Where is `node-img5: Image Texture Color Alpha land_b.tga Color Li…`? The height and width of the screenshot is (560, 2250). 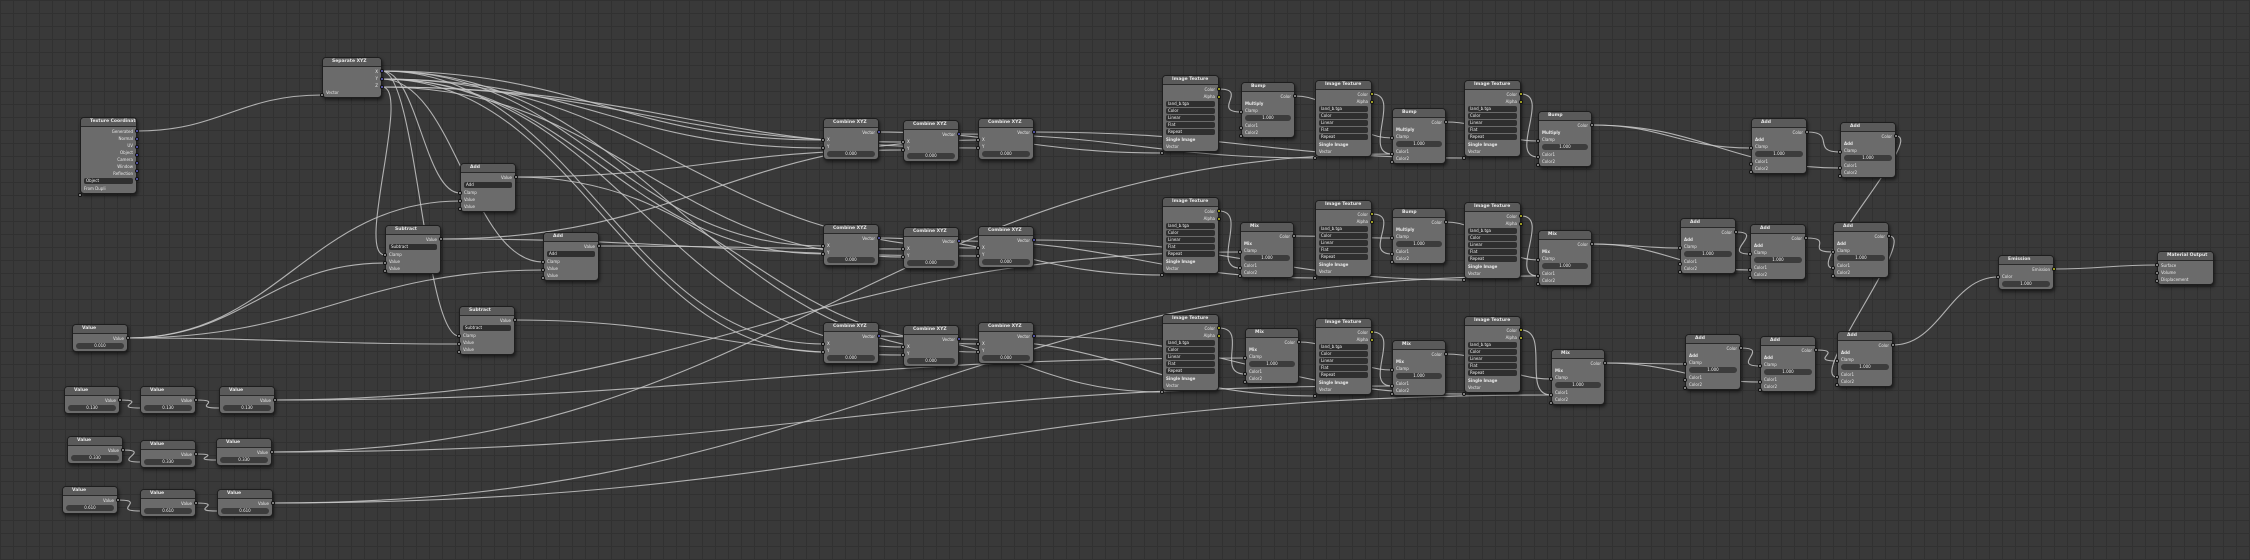
node-img5: Image Texture Color Alpha land_b.tga Color Li… is located at coordinates (1343, 238).